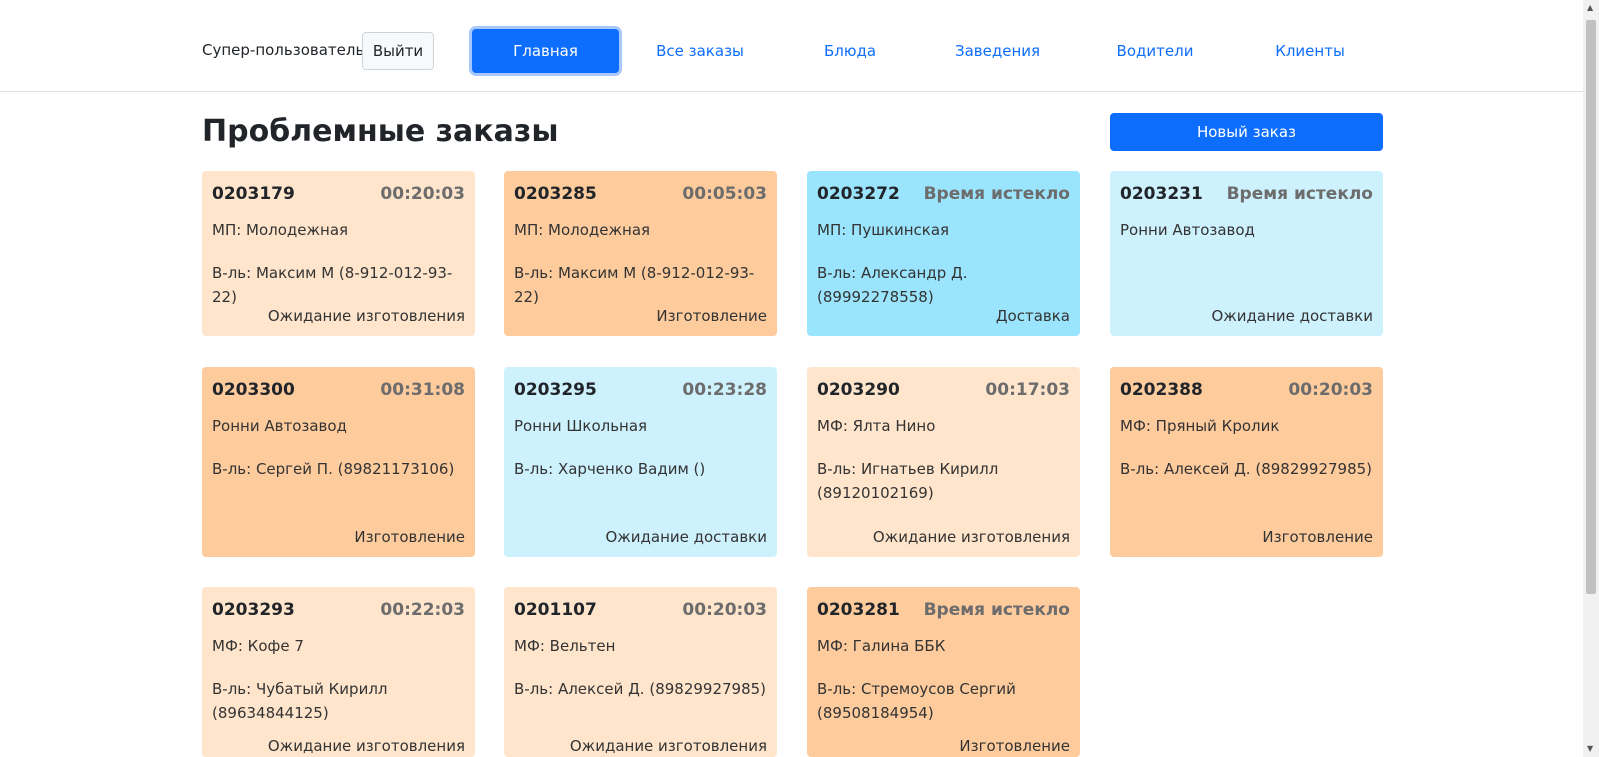 This screenshot has height=757, width=1599. I want to click on order-driver: В-ль: Александр Д. (89992278558), so click(892, 285).